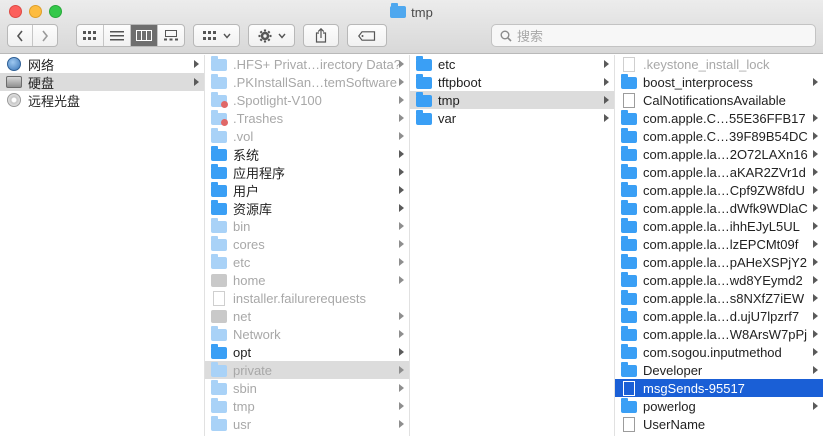  Describe the element at coordinates (271, 35) in the screenshot. I see `action-menu-button` at that location.